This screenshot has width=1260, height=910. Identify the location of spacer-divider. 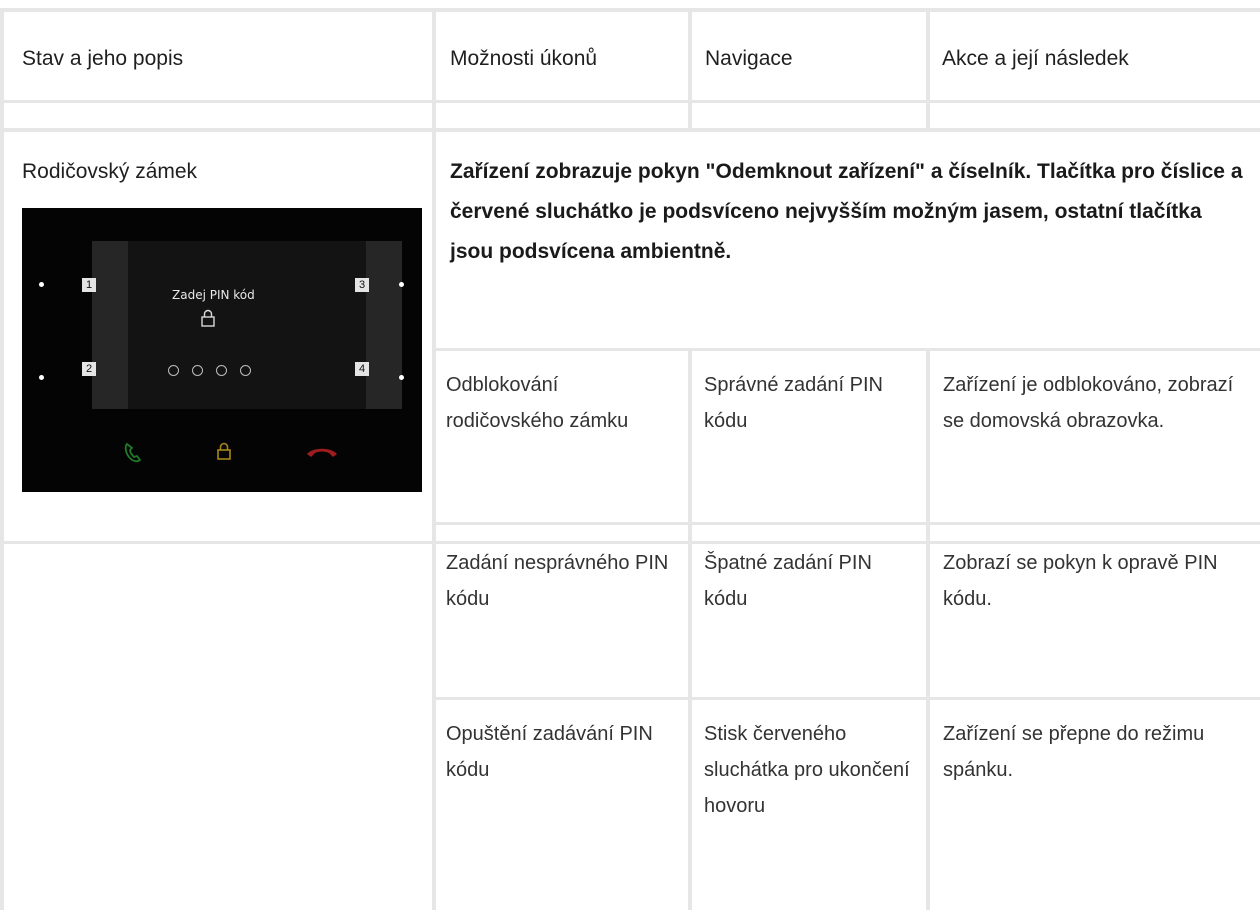
(630, 130).